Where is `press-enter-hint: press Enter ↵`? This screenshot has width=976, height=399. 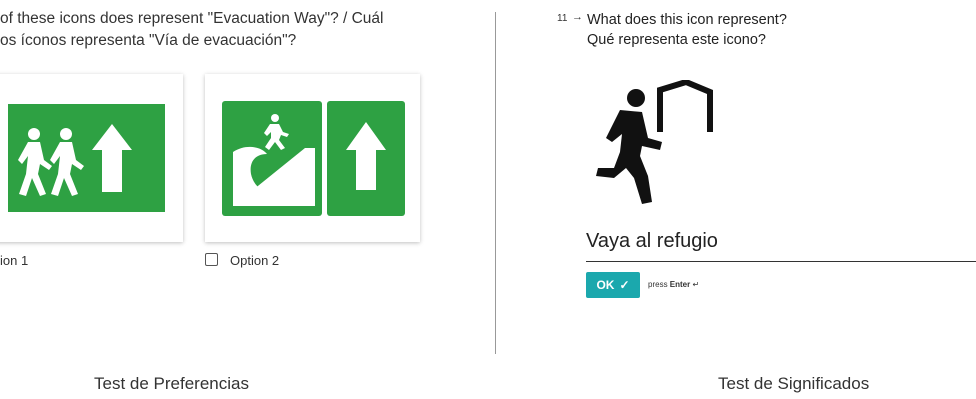
press-enter-hint: press Enter ↵ is located at coordinates (673, 284).